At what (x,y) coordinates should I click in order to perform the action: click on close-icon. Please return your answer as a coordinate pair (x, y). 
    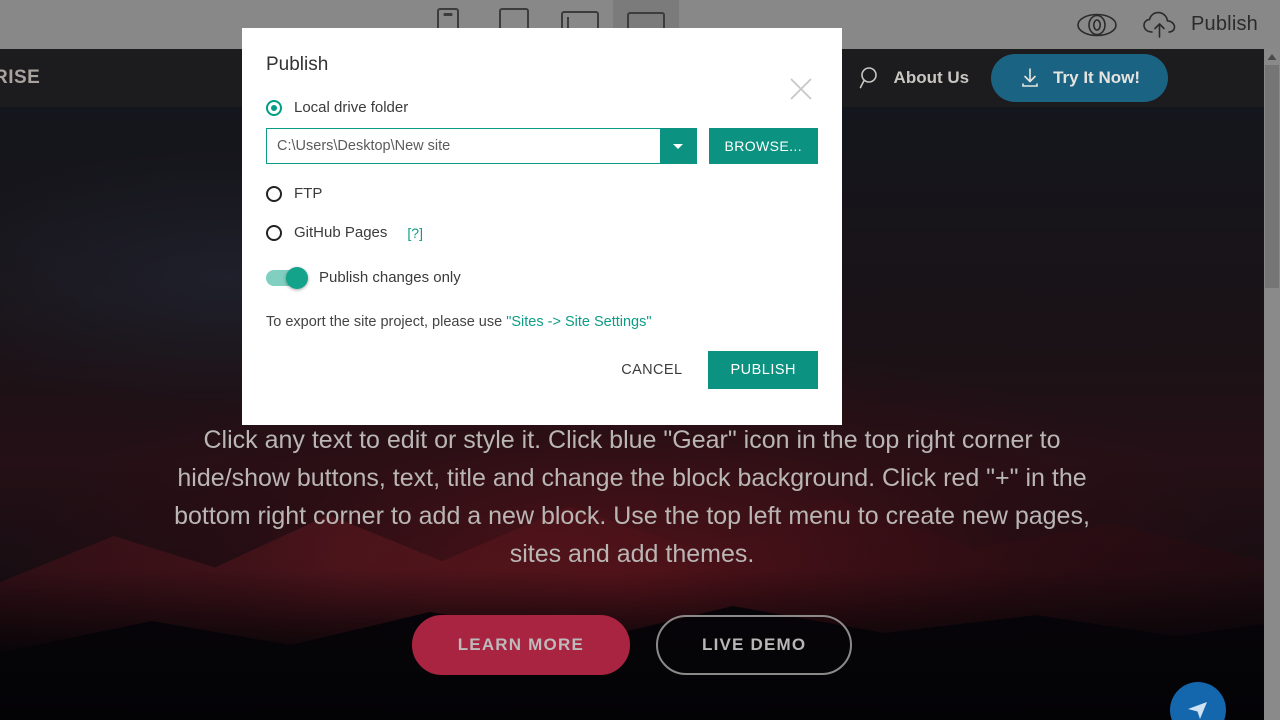
    Looking at the image, I should click on (801, 89).